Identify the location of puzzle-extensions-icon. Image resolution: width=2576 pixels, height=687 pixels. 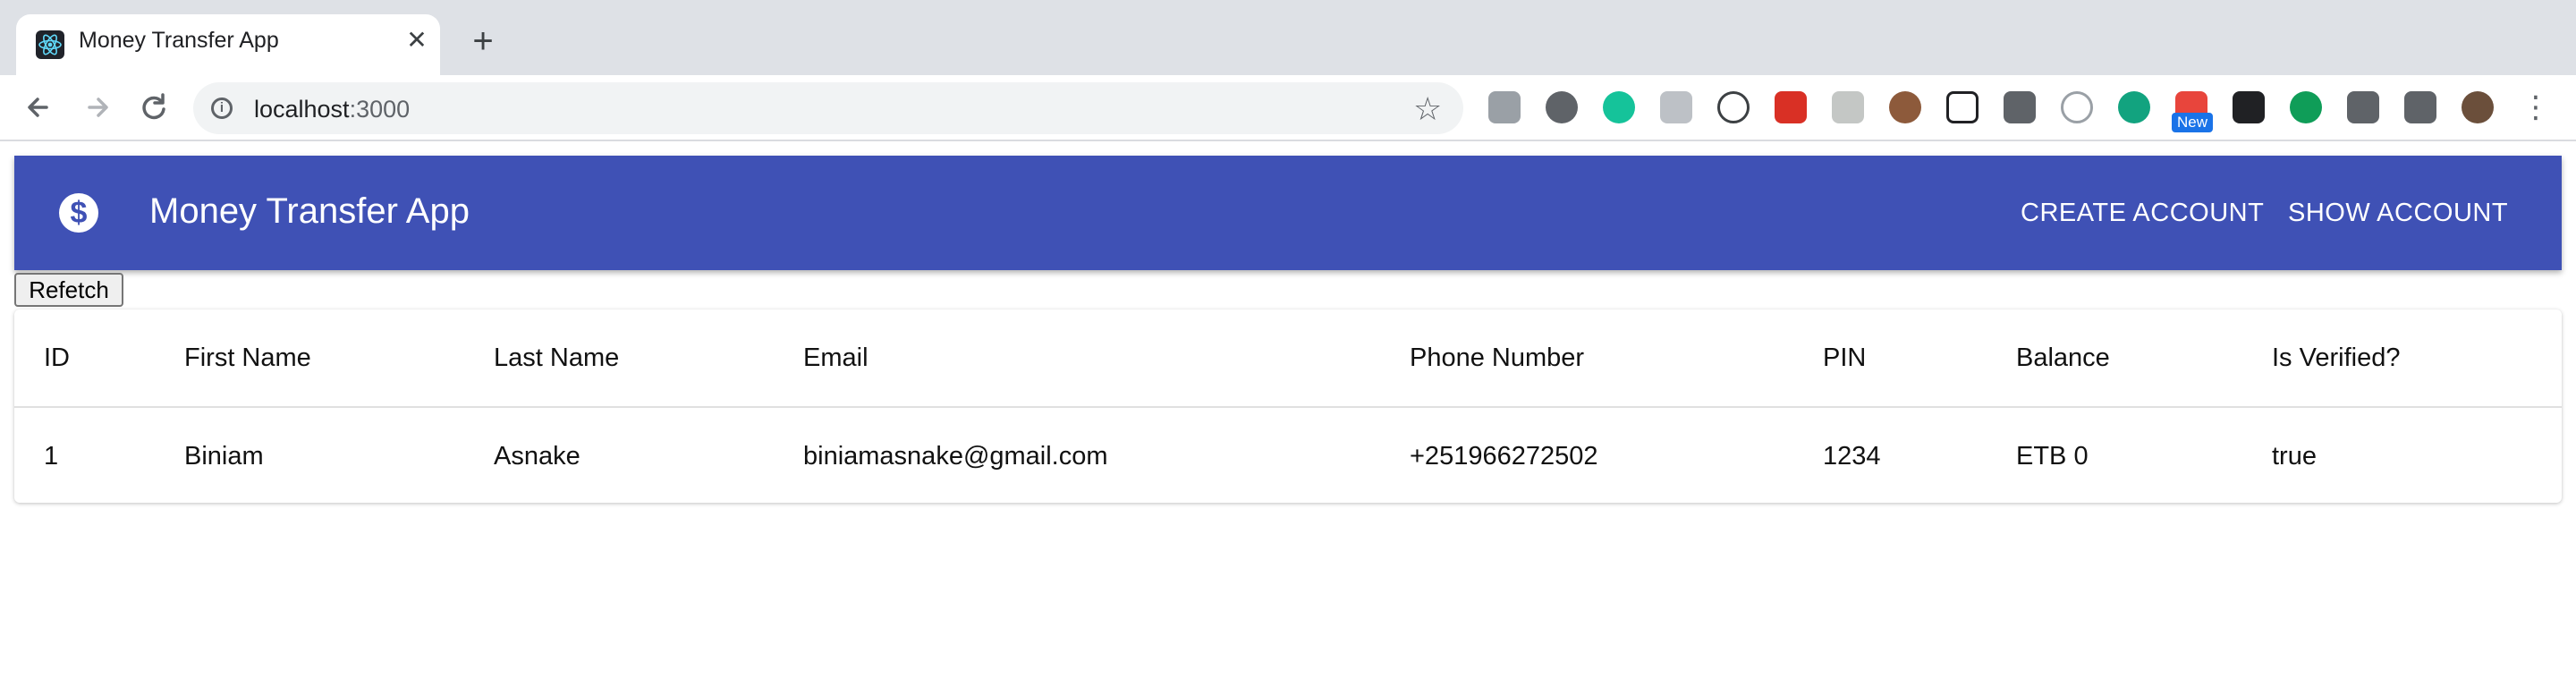
(2420, 107).